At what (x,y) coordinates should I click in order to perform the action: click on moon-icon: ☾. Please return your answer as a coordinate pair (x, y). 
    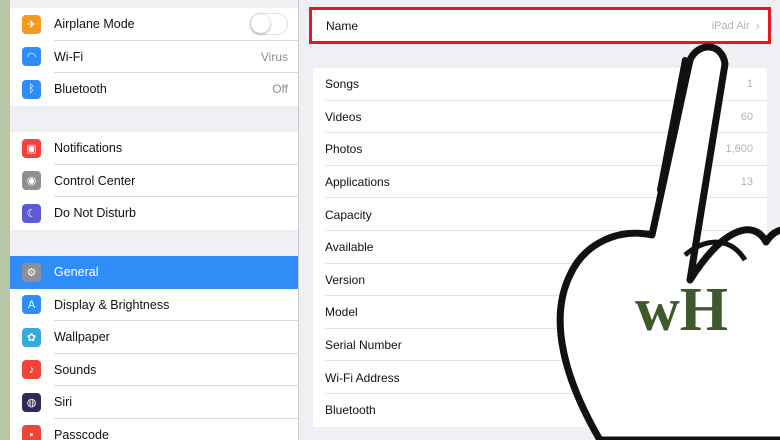
    Looking at the image, I should click on (31, 213).